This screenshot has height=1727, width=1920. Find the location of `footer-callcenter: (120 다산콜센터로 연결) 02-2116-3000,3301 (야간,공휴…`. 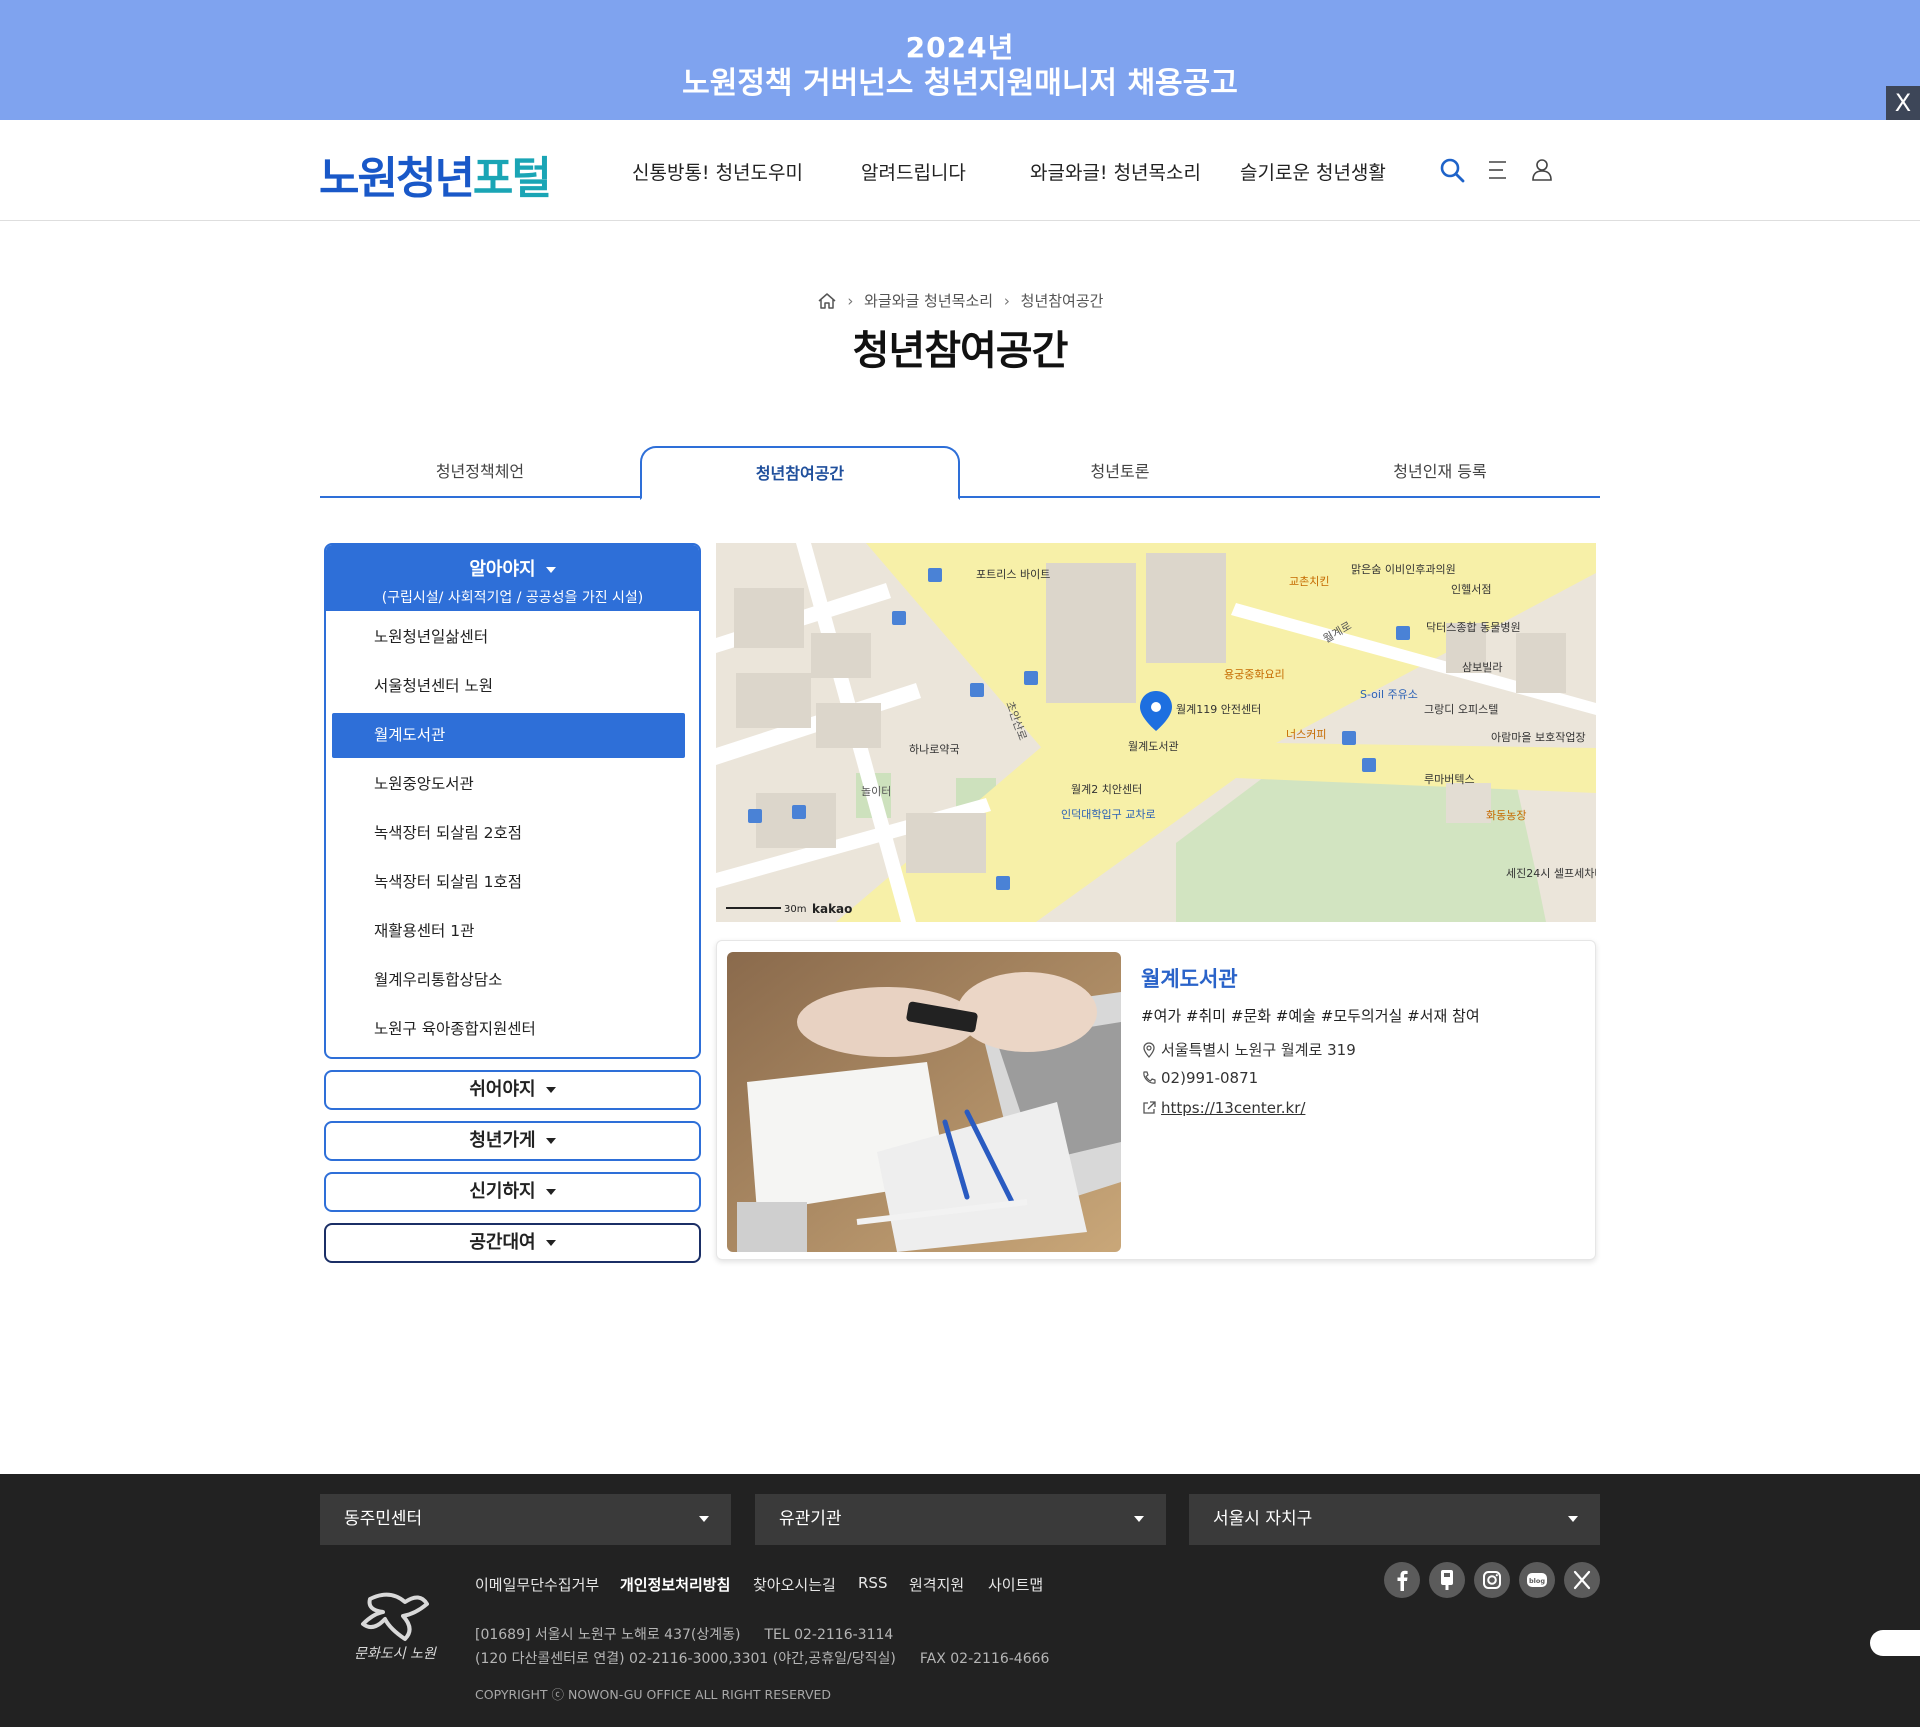

footer-callcenter: (120 다산콜센터로 연결) 02-2116-3000,3301 (야간,공휴… is located at coordinates (685, 1659).